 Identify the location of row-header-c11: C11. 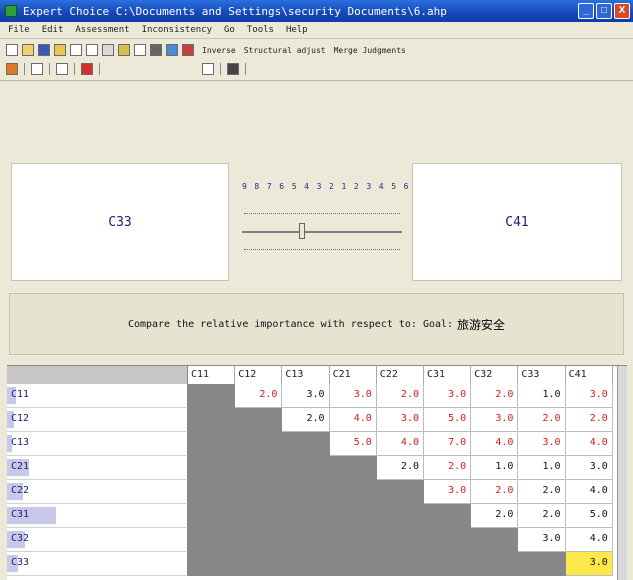
(97, 396).